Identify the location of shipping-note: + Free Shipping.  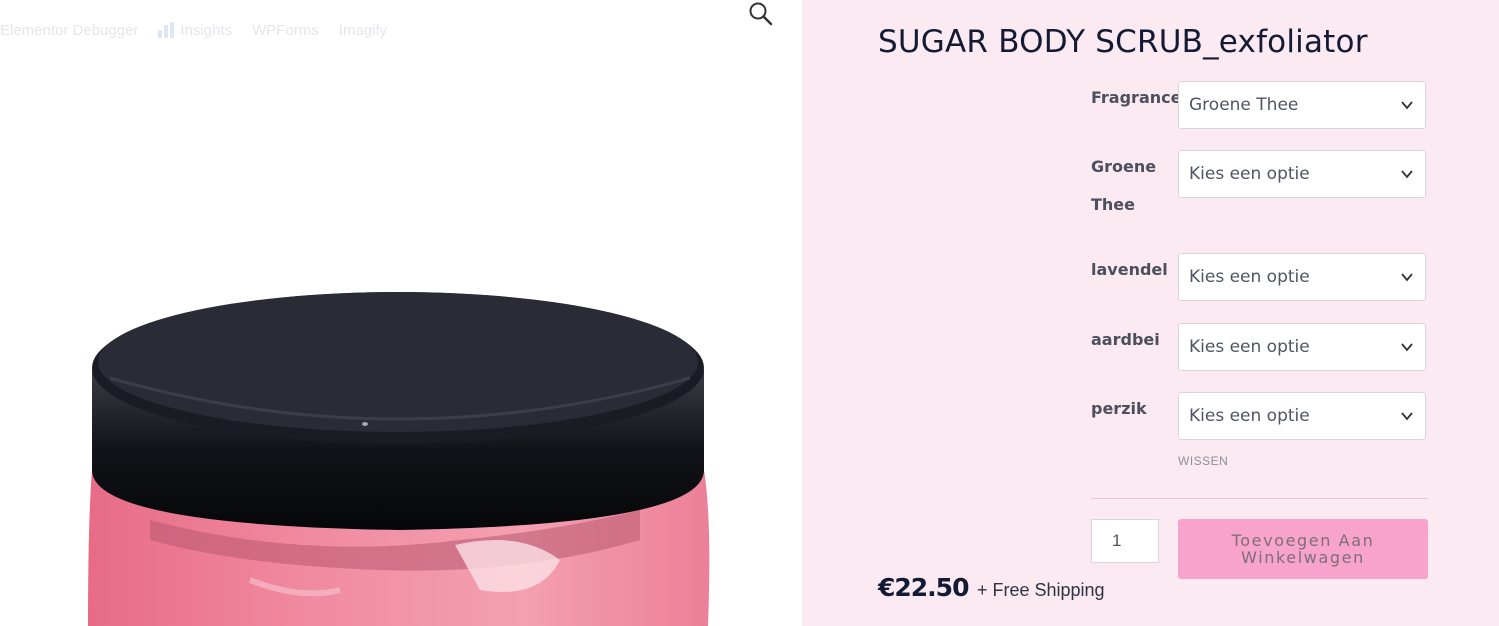
(1040, 590).